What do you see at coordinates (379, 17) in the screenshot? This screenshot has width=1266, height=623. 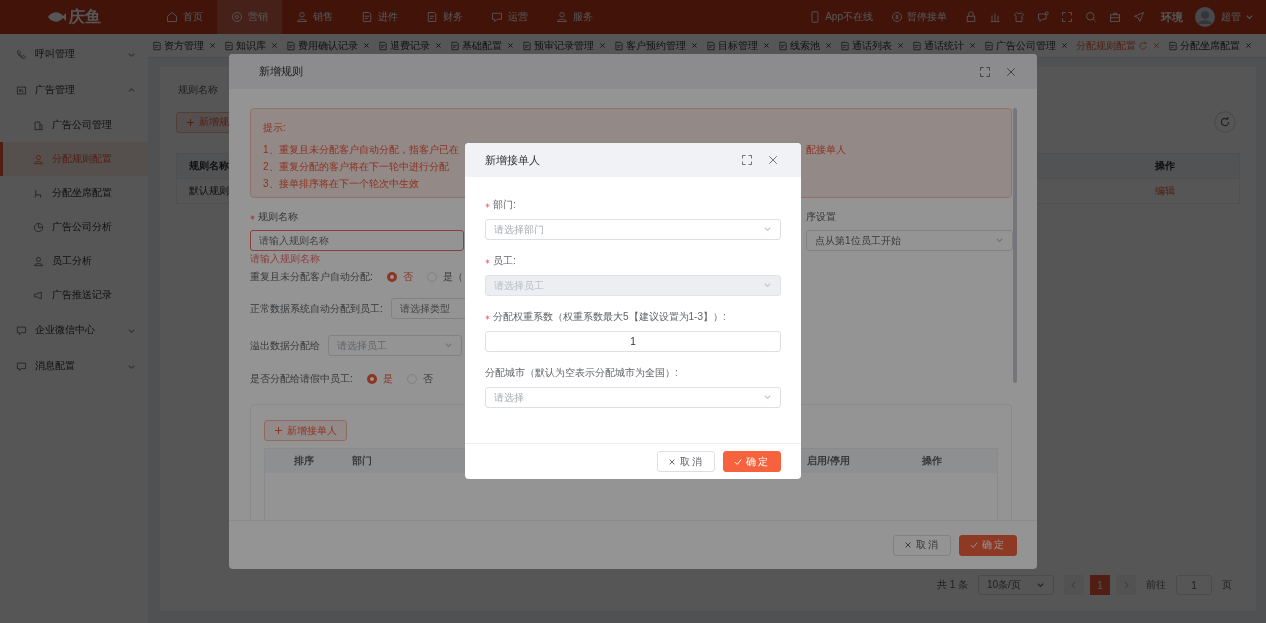 I see `nav-item: 进件` at bounding box center [379, 17].